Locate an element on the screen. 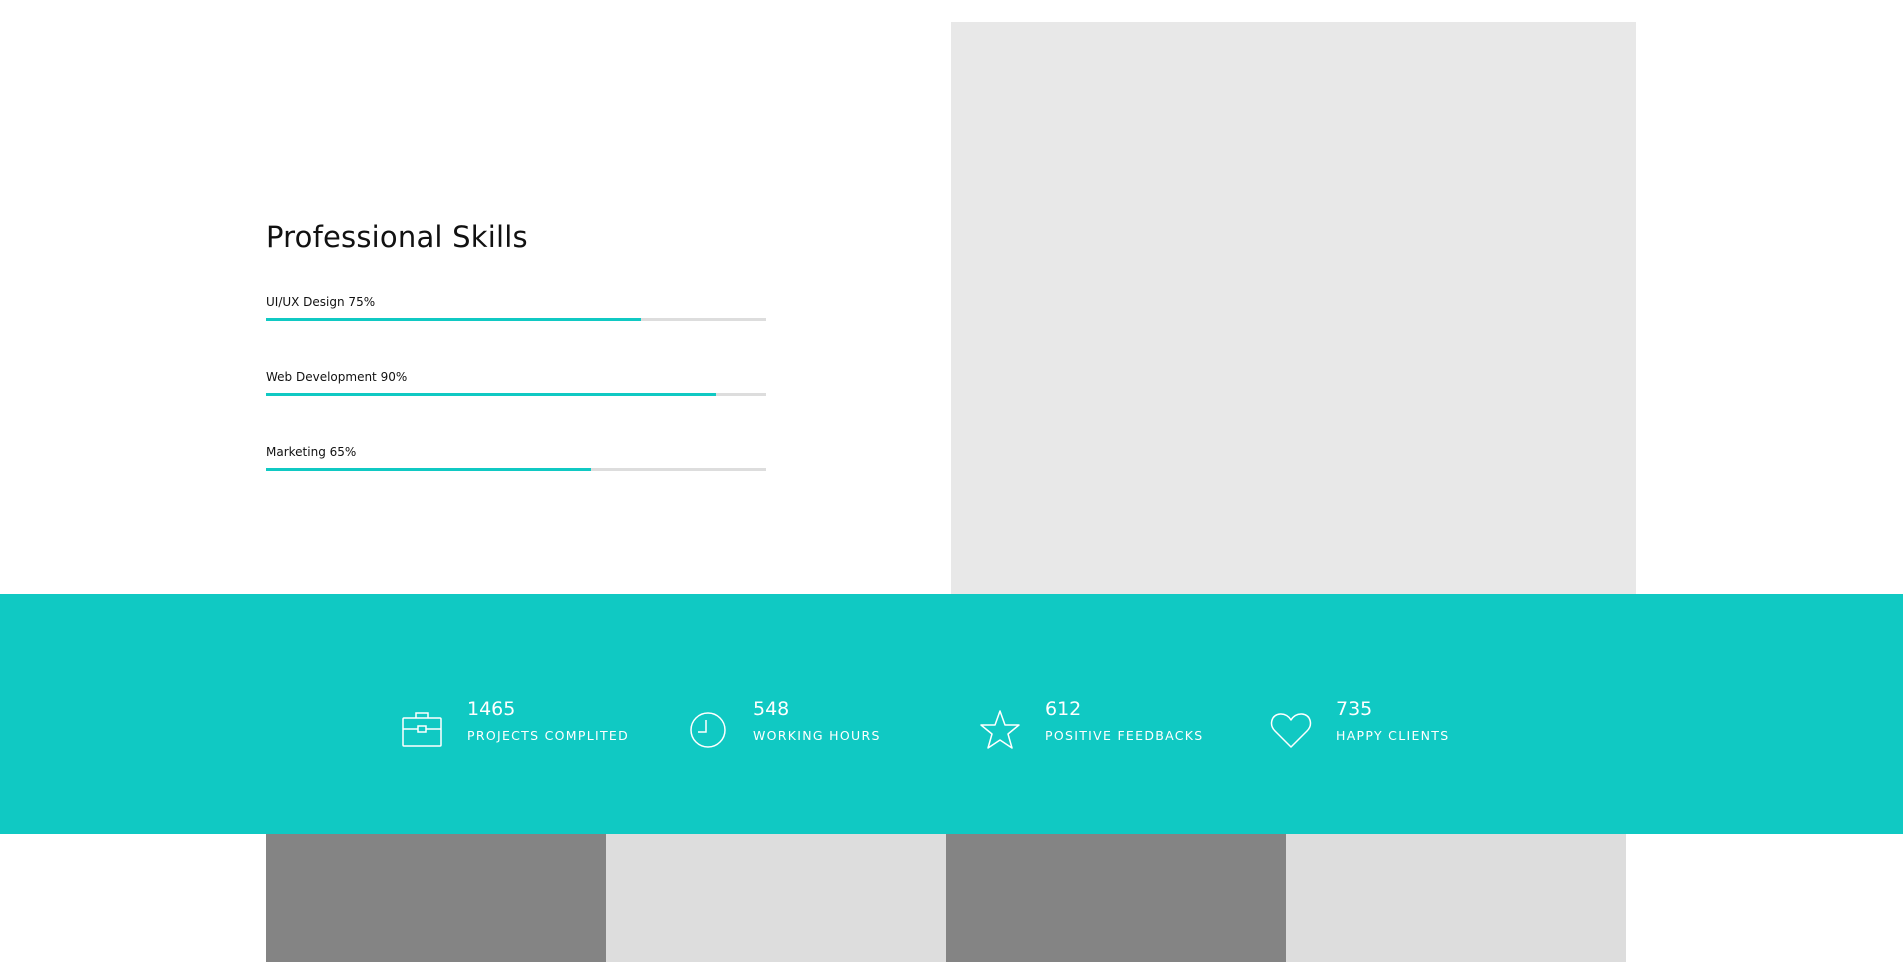  skill-item-marketing: Marketing 65% is located at coordinates (516, 481).